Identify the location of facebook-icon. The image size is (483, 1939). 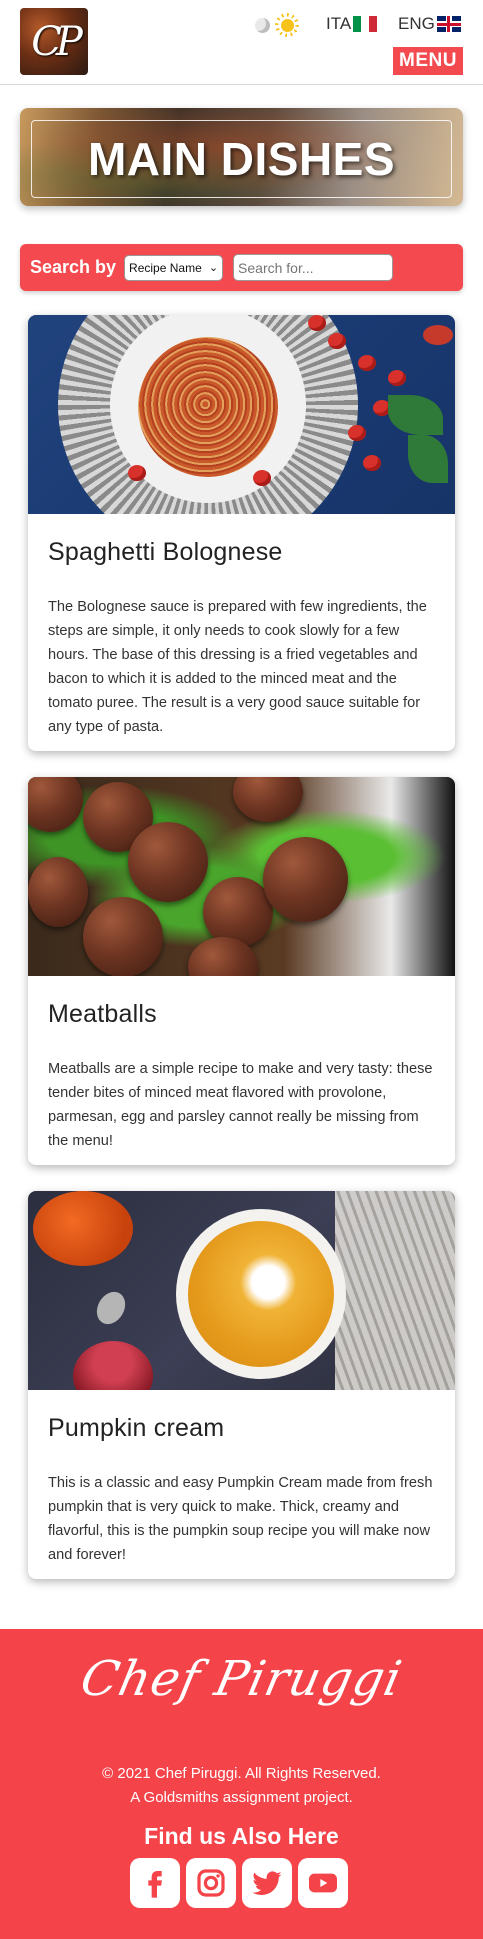
(155, 1884).